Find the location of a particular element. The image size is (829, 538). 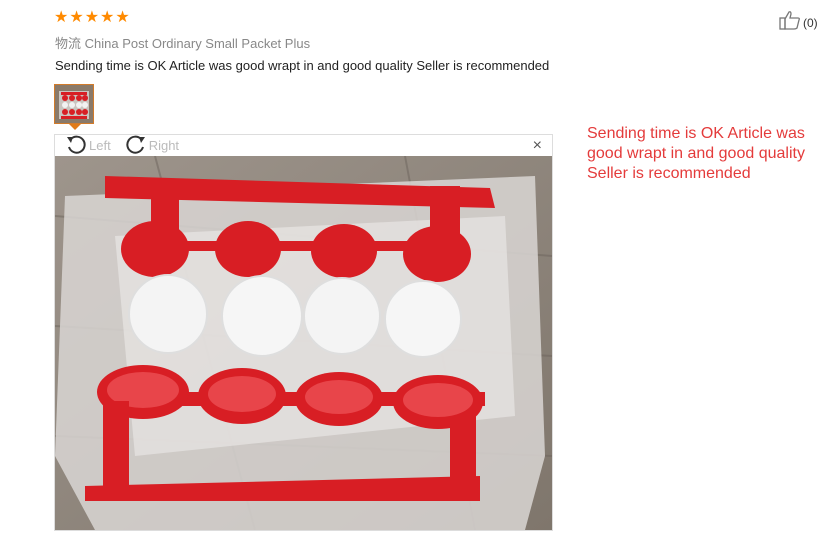

rotate-left-button: Left is located at coordinates (88, 145).